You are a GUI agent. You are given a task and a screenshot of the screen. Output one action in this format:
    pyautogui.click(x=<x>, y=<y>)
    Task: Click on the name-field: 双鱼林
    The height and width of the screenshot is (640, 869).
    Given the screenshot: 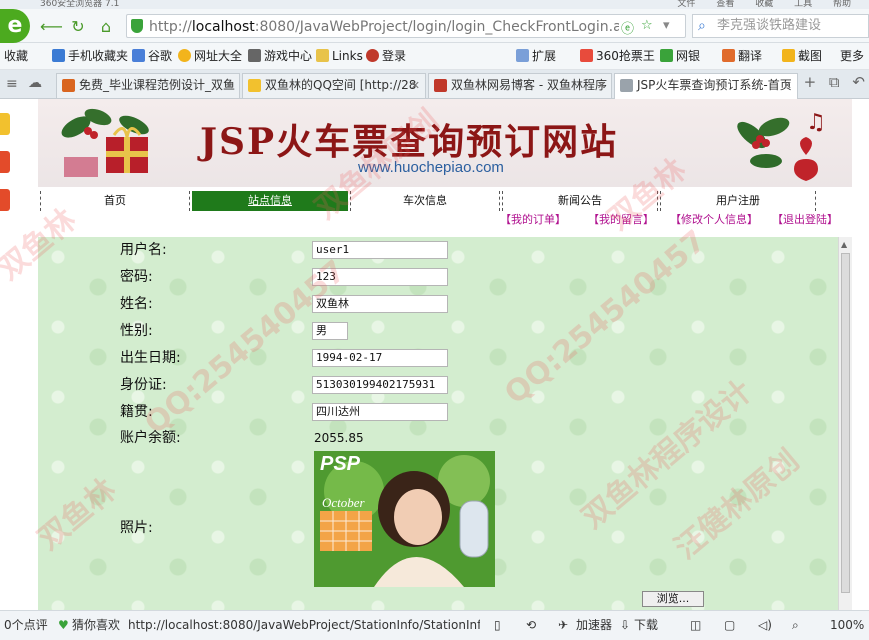 What is the action you would take?
    pyautogui.click(x=380, y=304)
    